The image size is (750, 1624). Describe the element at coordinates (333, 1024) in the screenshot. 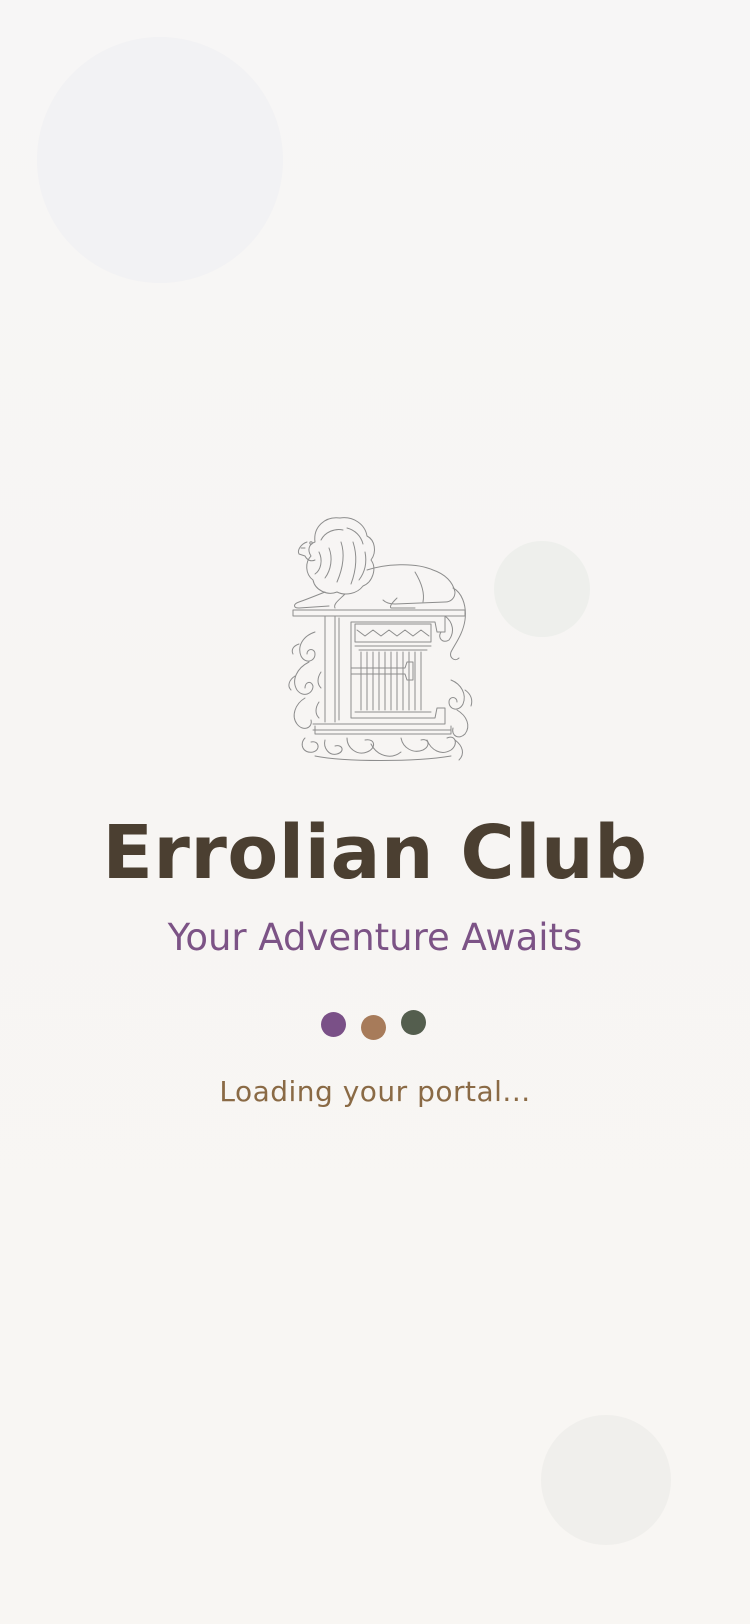

I see `loading-dot-purple` at that location.